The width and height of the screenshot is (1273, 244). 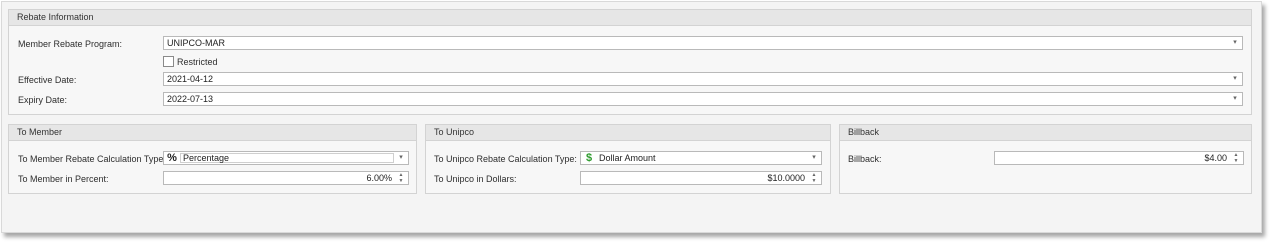 I want to click on percent-icon: %, so click(x=172, y=158).